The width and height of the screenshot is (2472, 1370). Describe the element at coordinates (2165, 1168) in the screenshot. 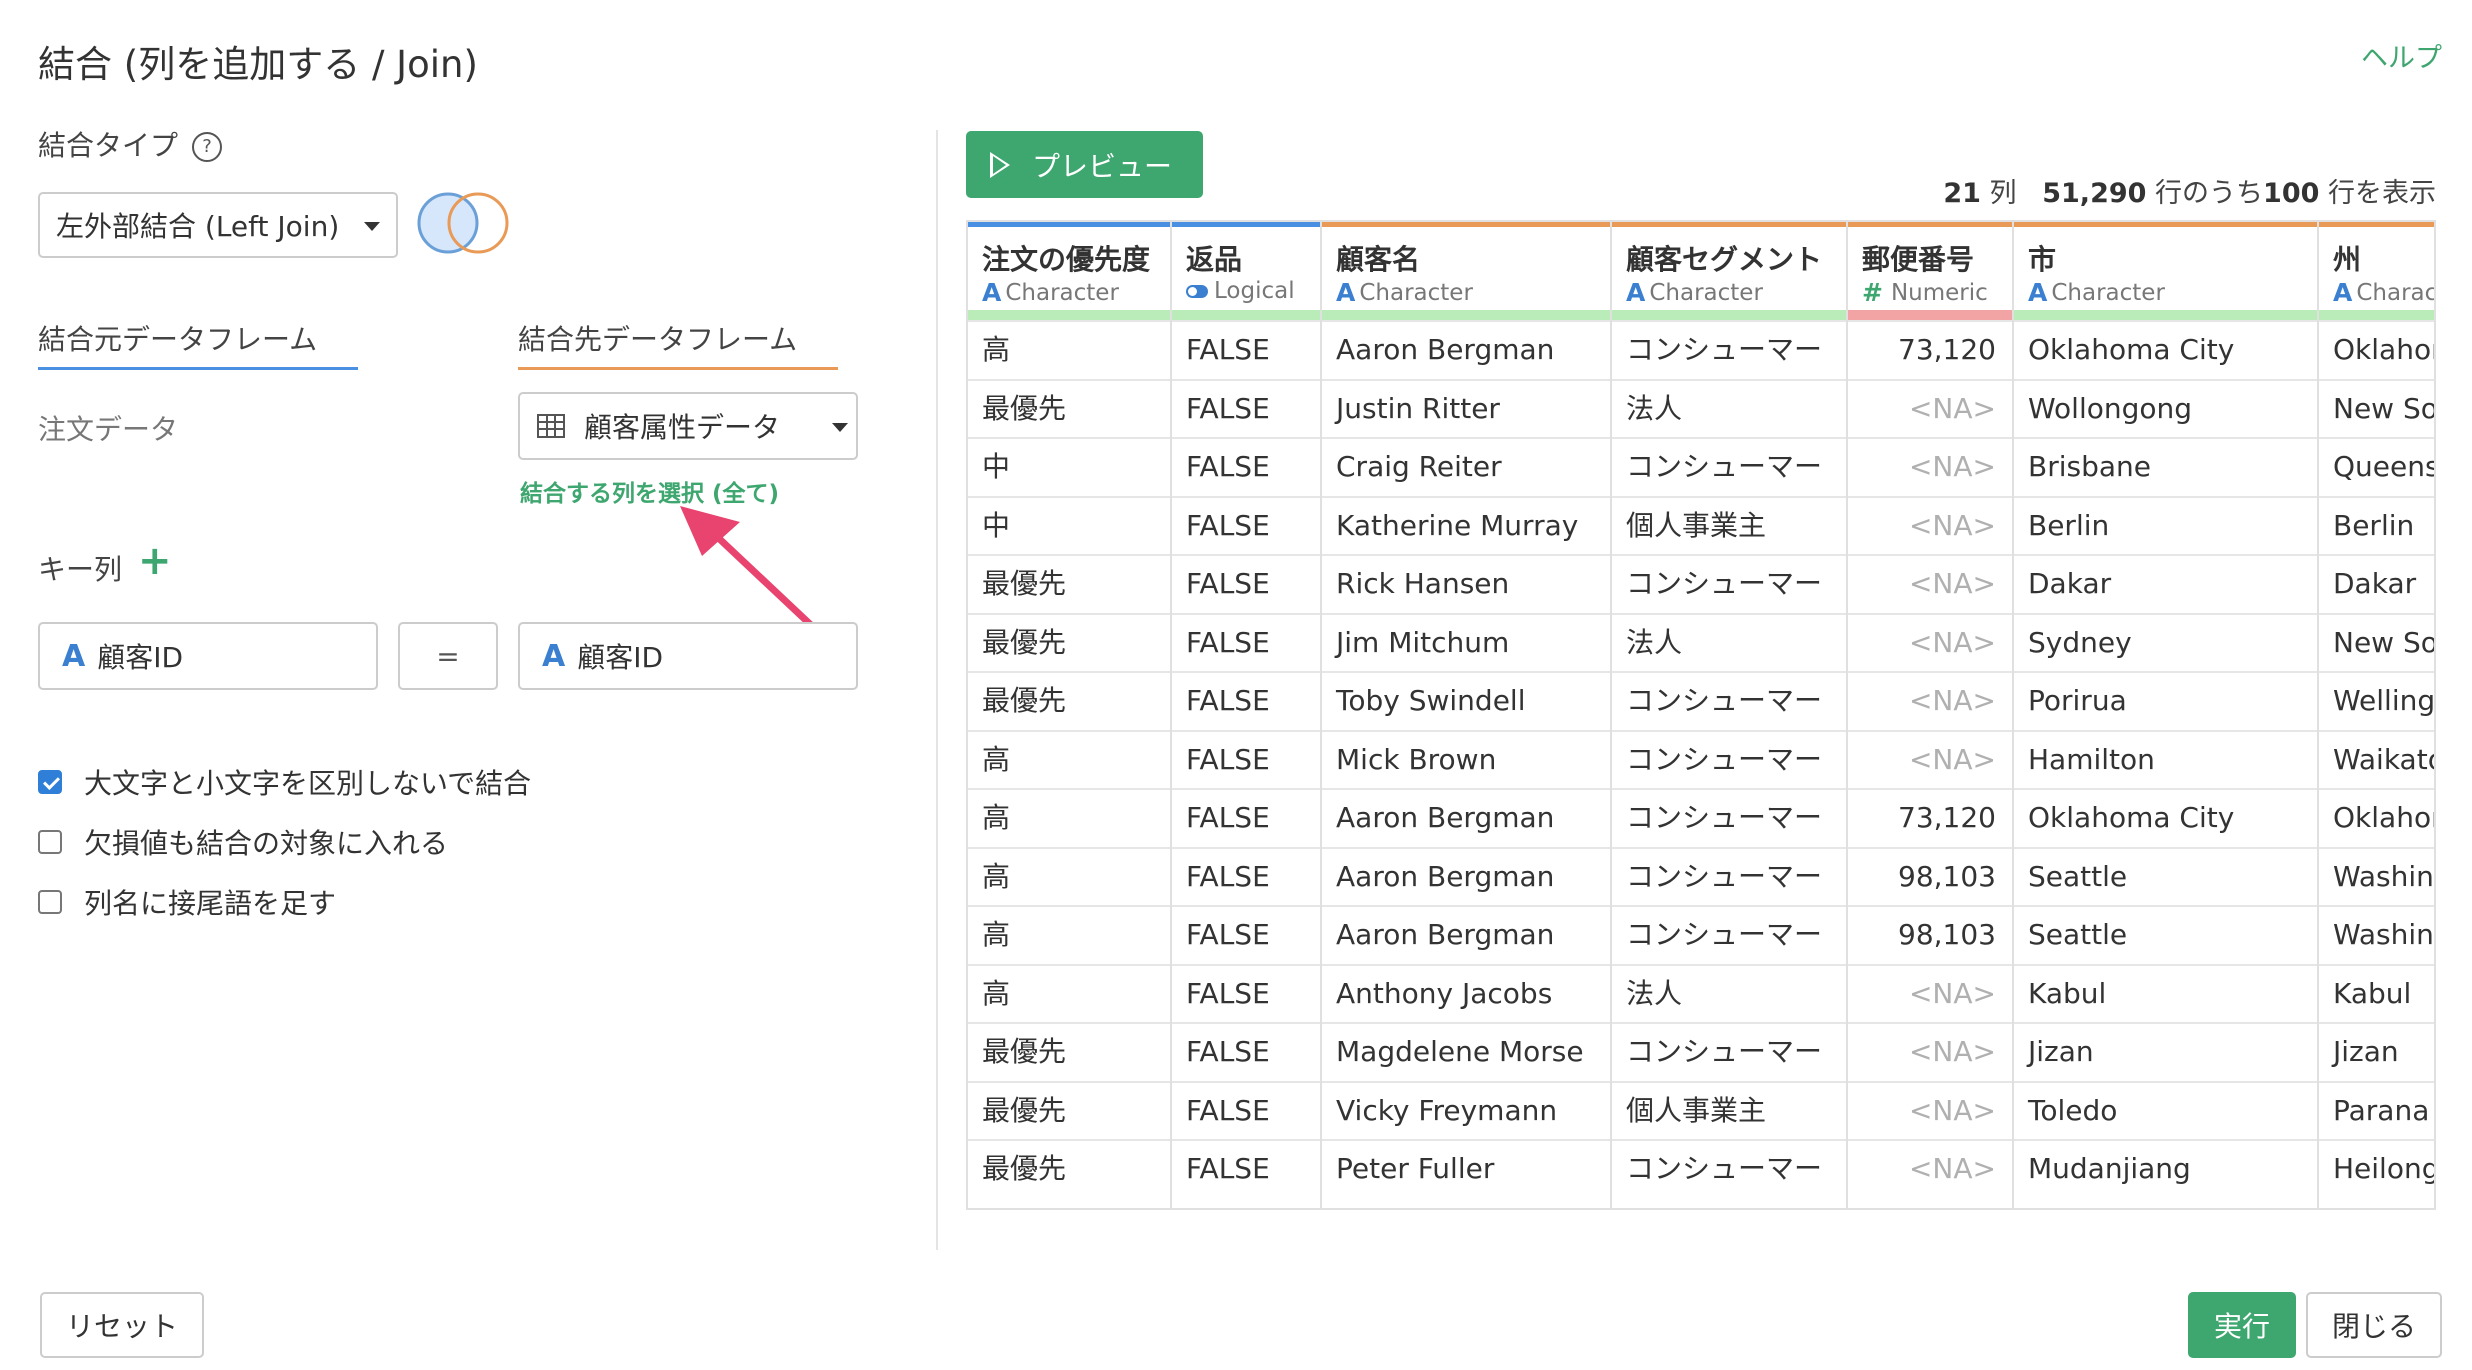

I see `table-cell: Mudanjiang` at that location.